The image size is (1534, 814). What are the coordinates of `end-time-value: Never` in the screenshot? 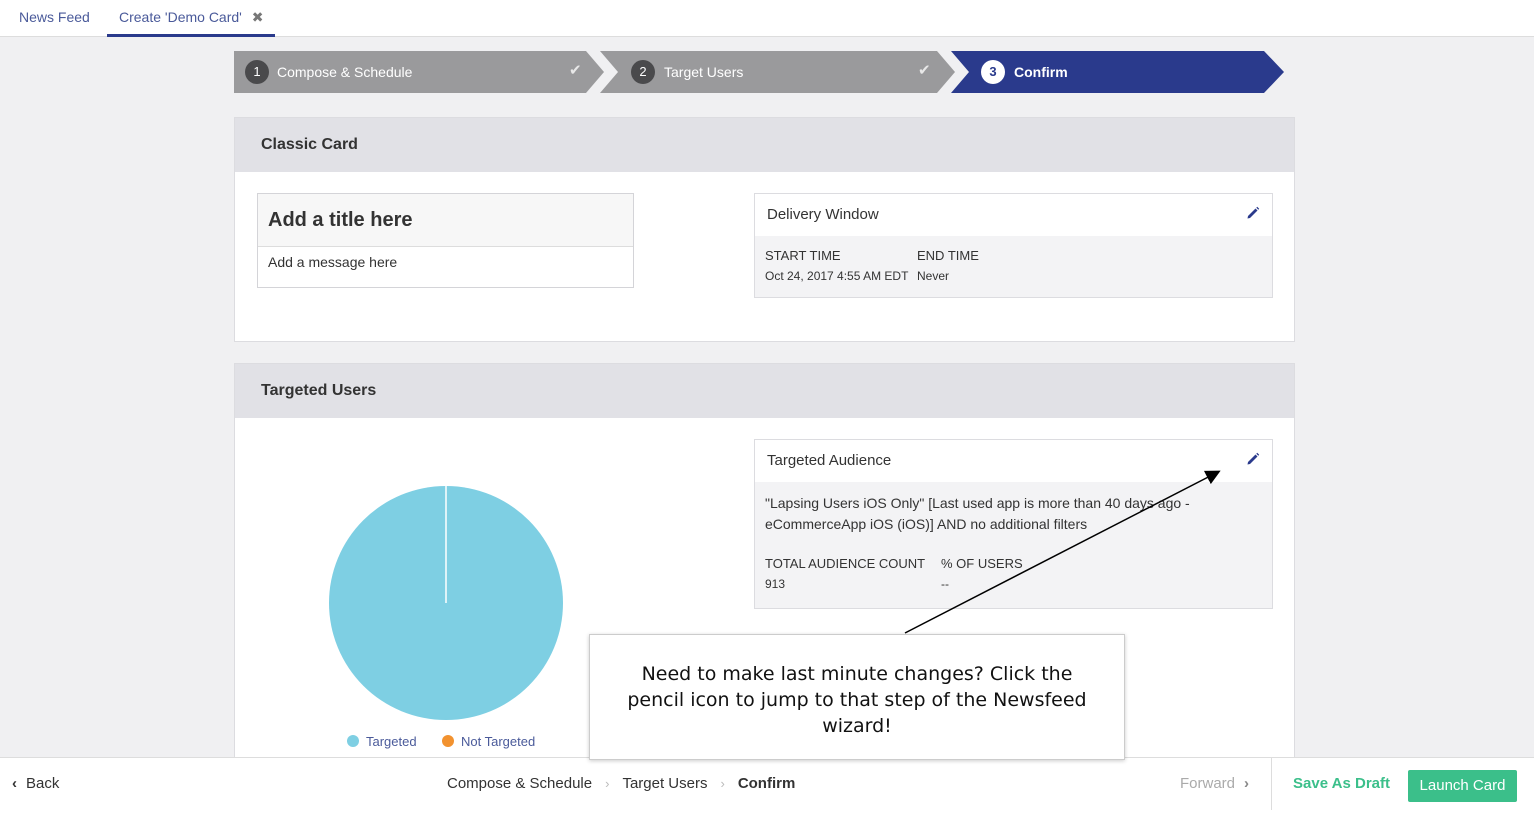 It's located at (933, 276).